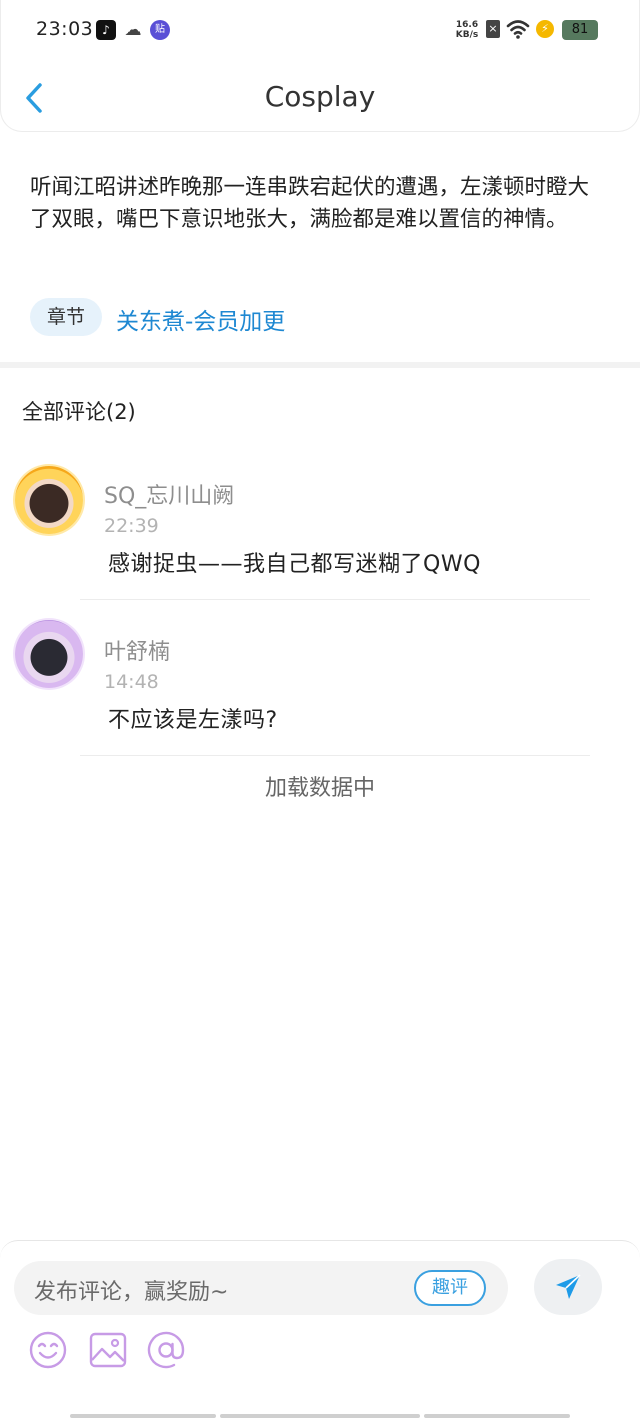 This screenshot has height=1422, width=640. What do you see at coordinates (106, 30) in the screenshot?
I see `tiktok-icon: ♪` at bounding box center [106, 30].